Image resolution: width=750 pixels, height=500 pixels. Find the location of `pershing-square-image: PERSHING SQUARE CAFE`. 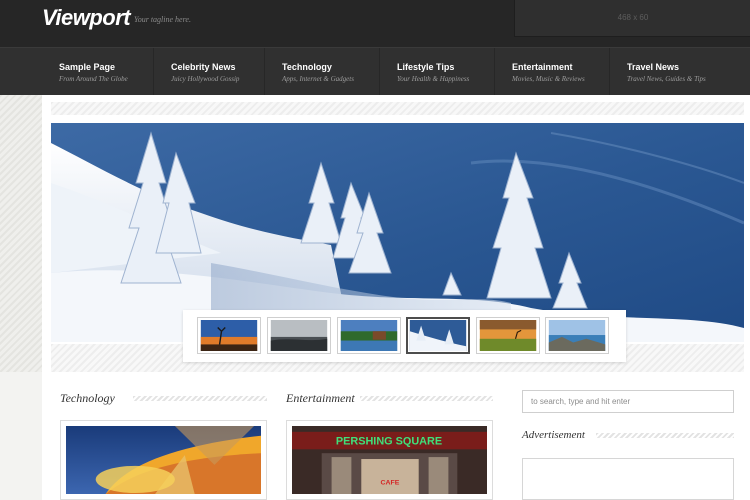

pershing-square-image: PERSHING SQUARE CAFE is located at coordinates (389, 460).